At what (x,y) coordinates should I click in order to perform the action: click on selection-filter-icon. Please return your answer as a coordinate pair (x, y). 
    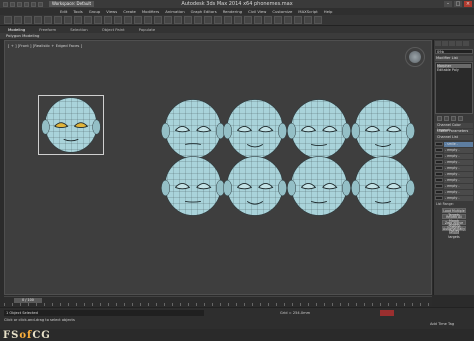
    Looking at the image, I should click on (58, 20).